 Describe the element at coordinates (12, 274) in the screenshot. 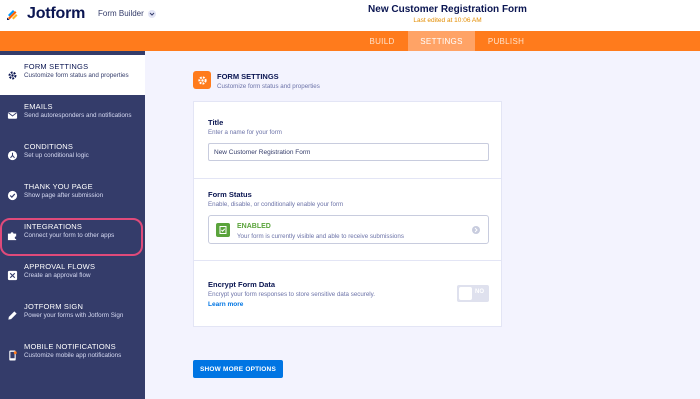

I see `approval-flow-icon` at that location.